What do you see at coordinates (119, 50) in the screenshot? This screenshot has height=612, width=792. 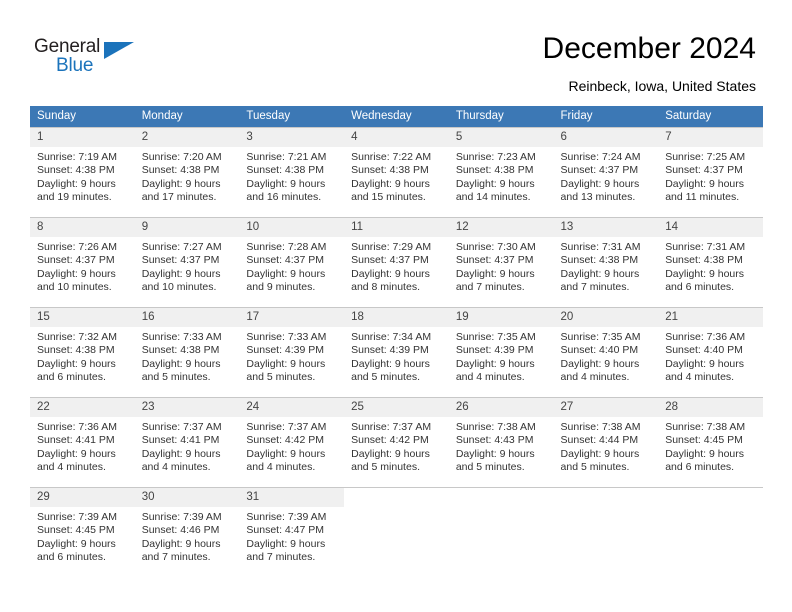 I see `logo-triangle-icon` at bounding box center [119, 50].